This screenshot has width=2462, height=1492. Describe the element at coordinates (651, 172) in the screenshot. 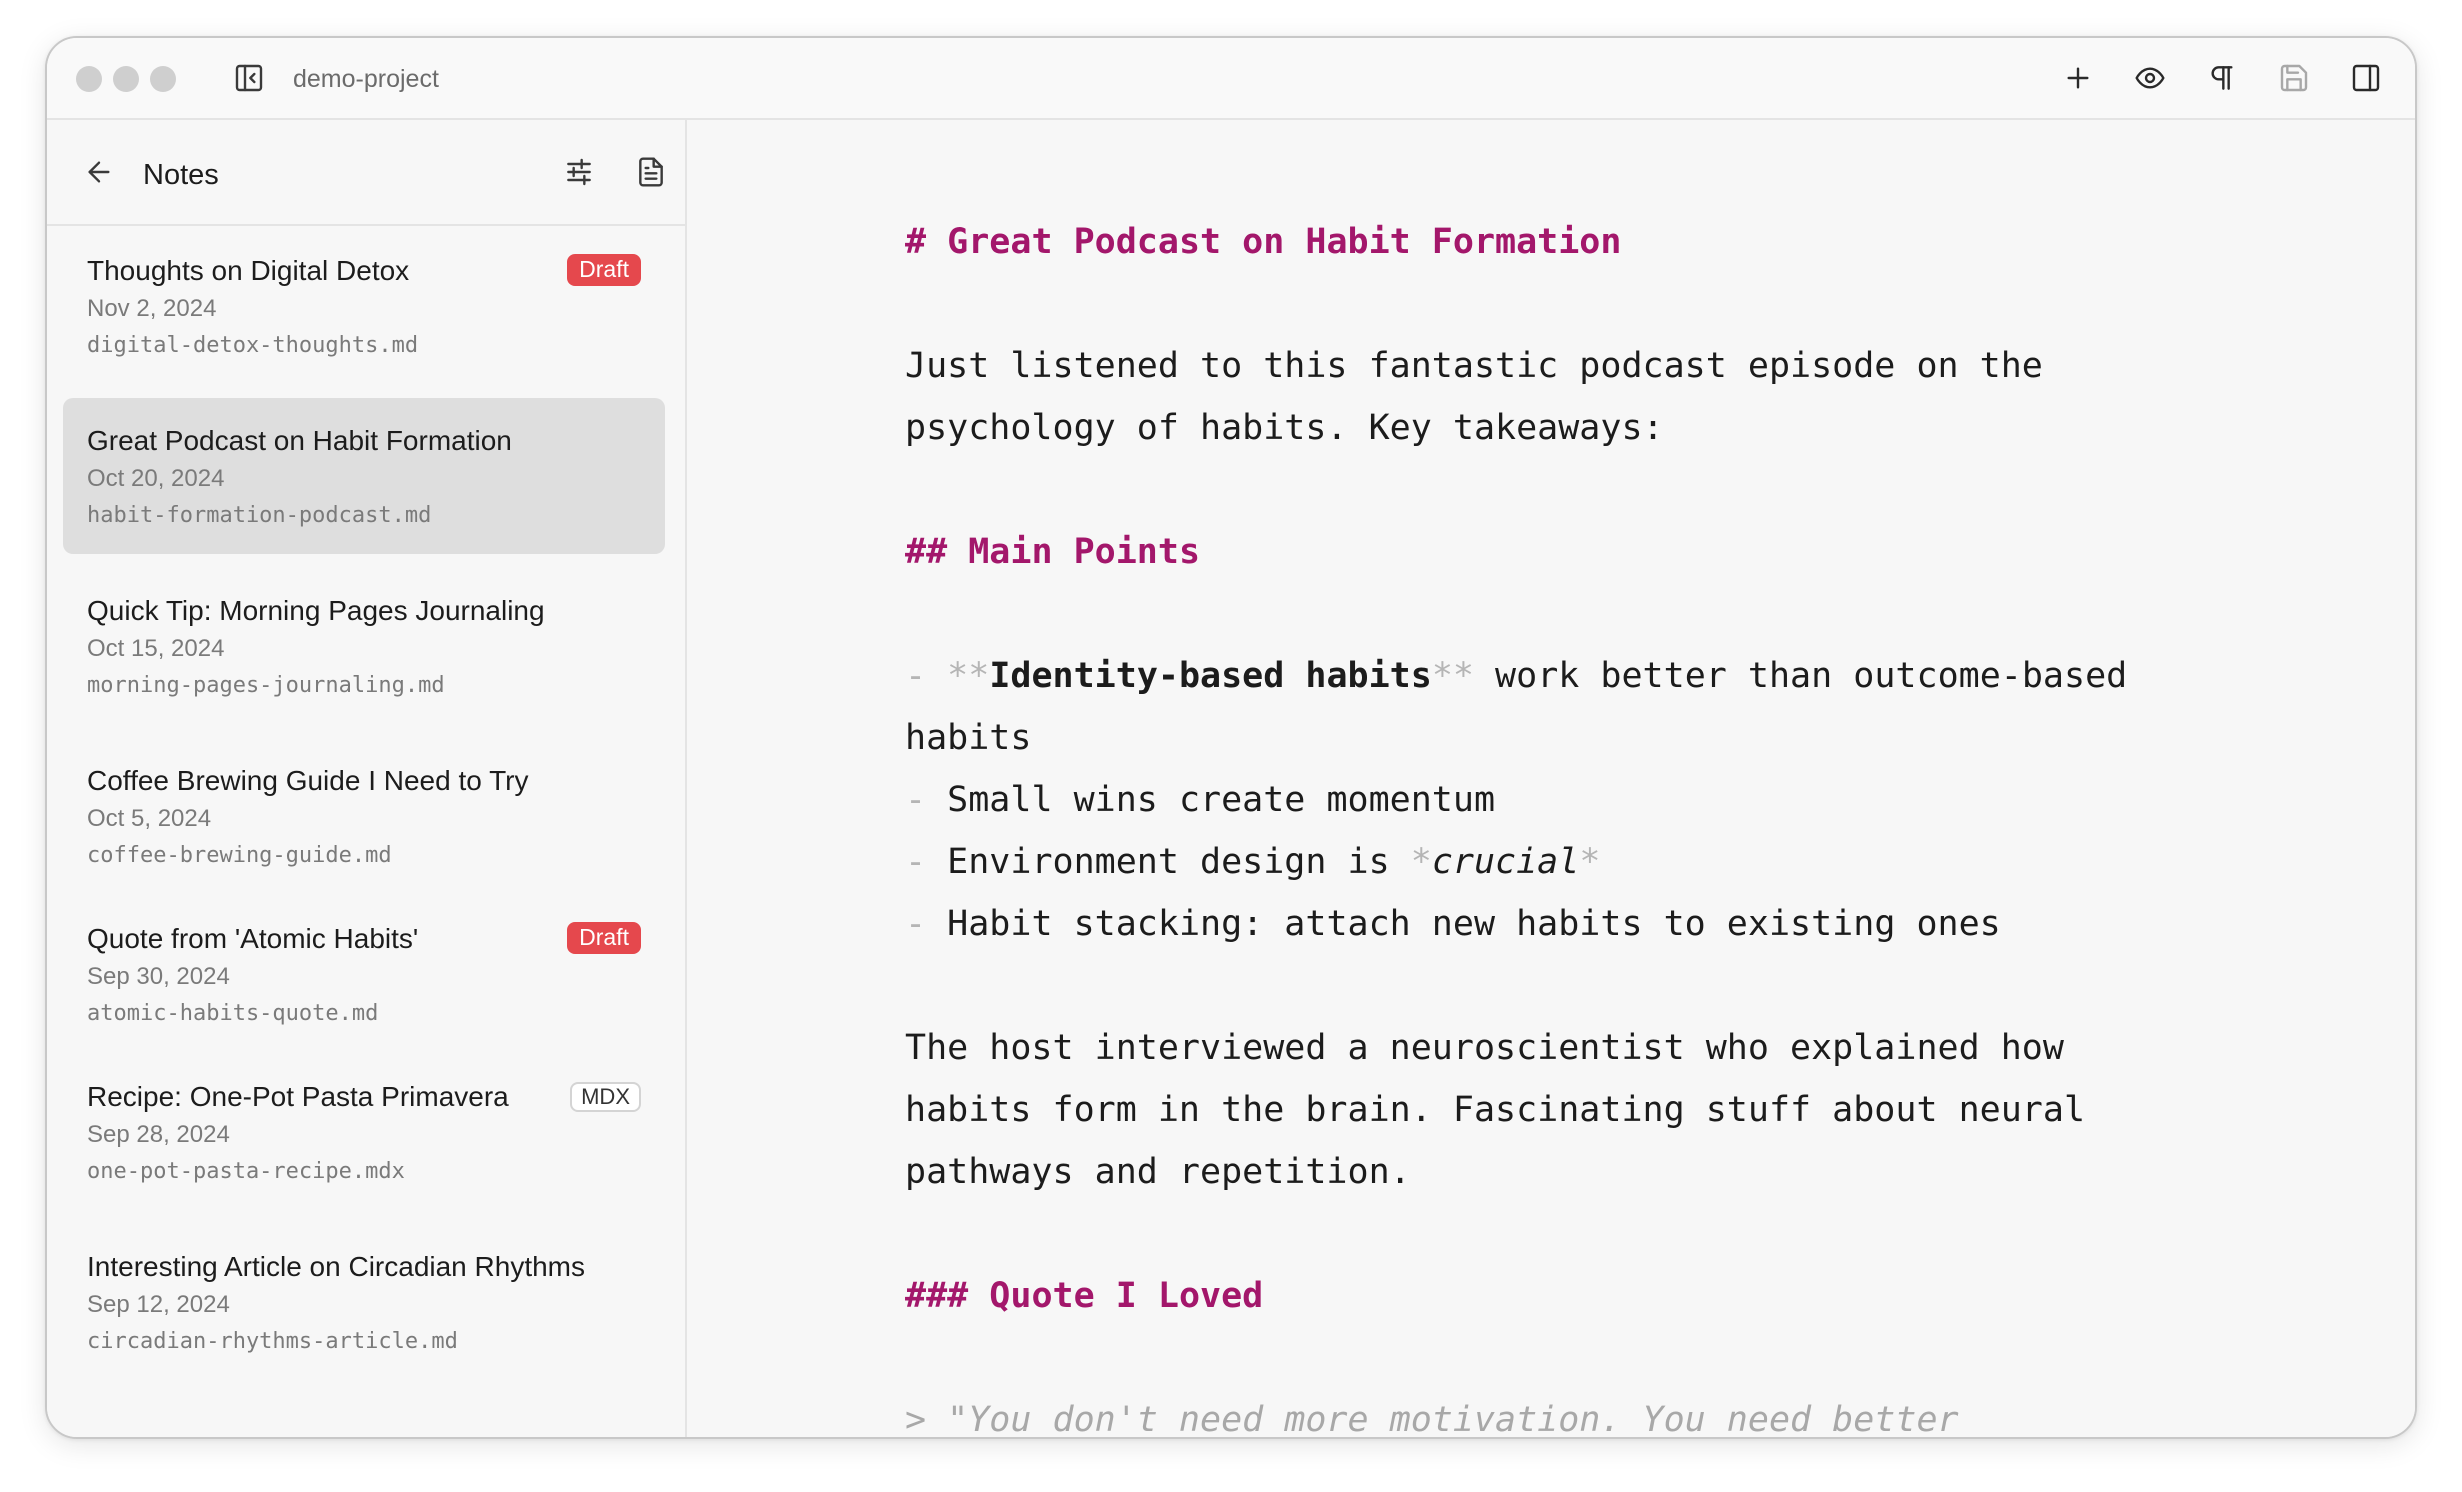

I see `file-text-icon` at that location.